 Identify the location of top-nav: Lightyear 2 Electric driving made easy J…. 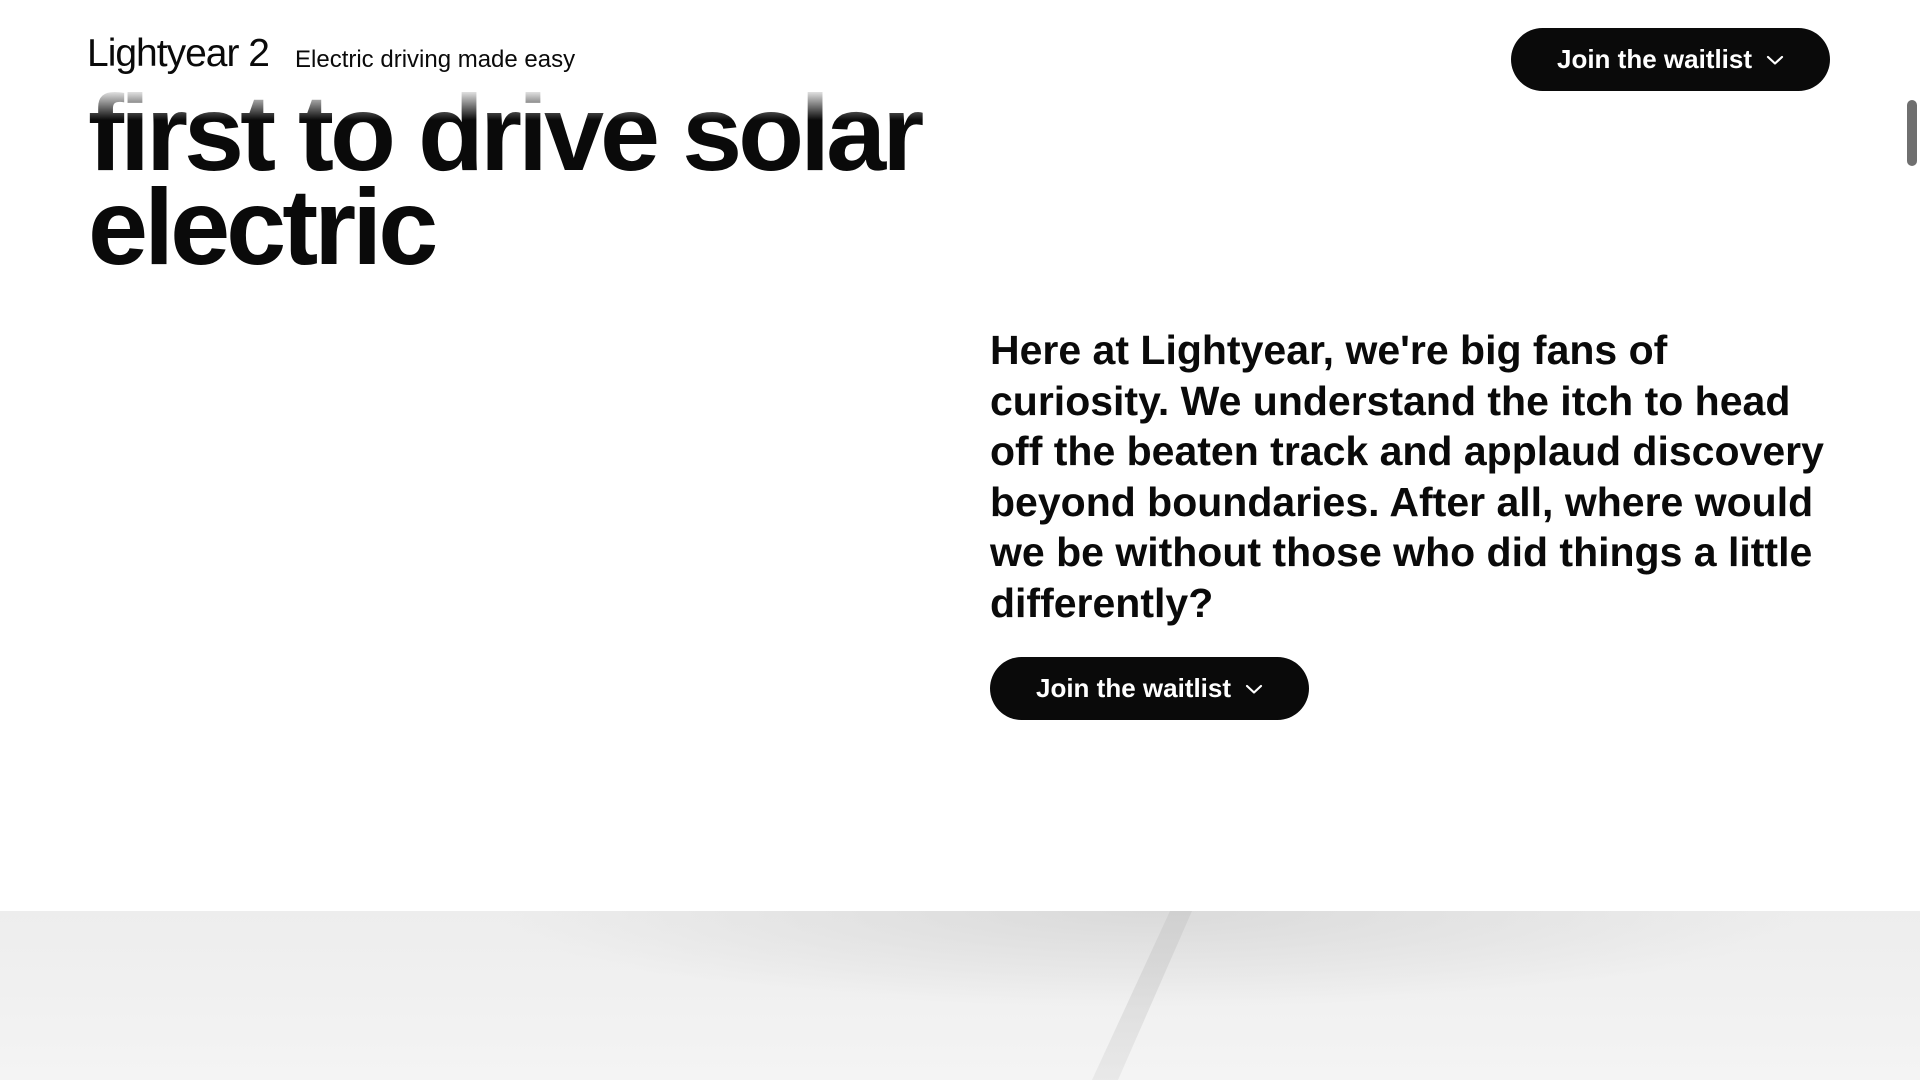
(960, 60).